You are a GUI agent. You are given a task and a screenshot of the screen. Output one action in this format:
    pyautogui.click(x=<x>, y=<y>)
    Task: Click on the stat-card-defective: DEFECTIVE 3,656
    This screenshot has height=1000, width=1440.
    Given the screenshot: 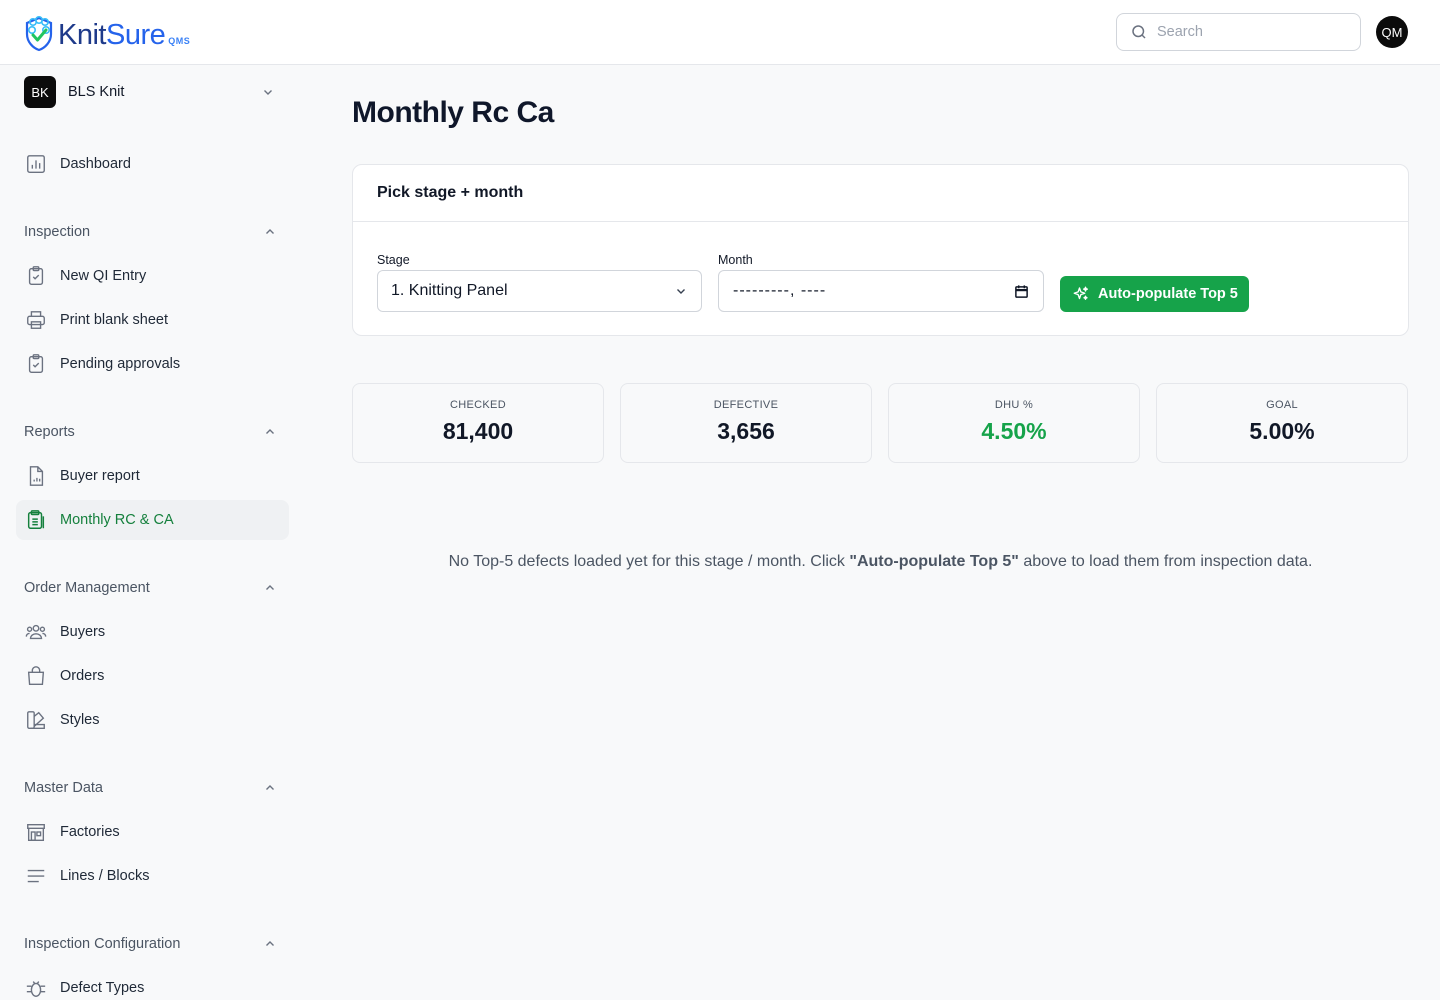 What is the action you would take?
    pyautogui.click(x=746, y=423)
    